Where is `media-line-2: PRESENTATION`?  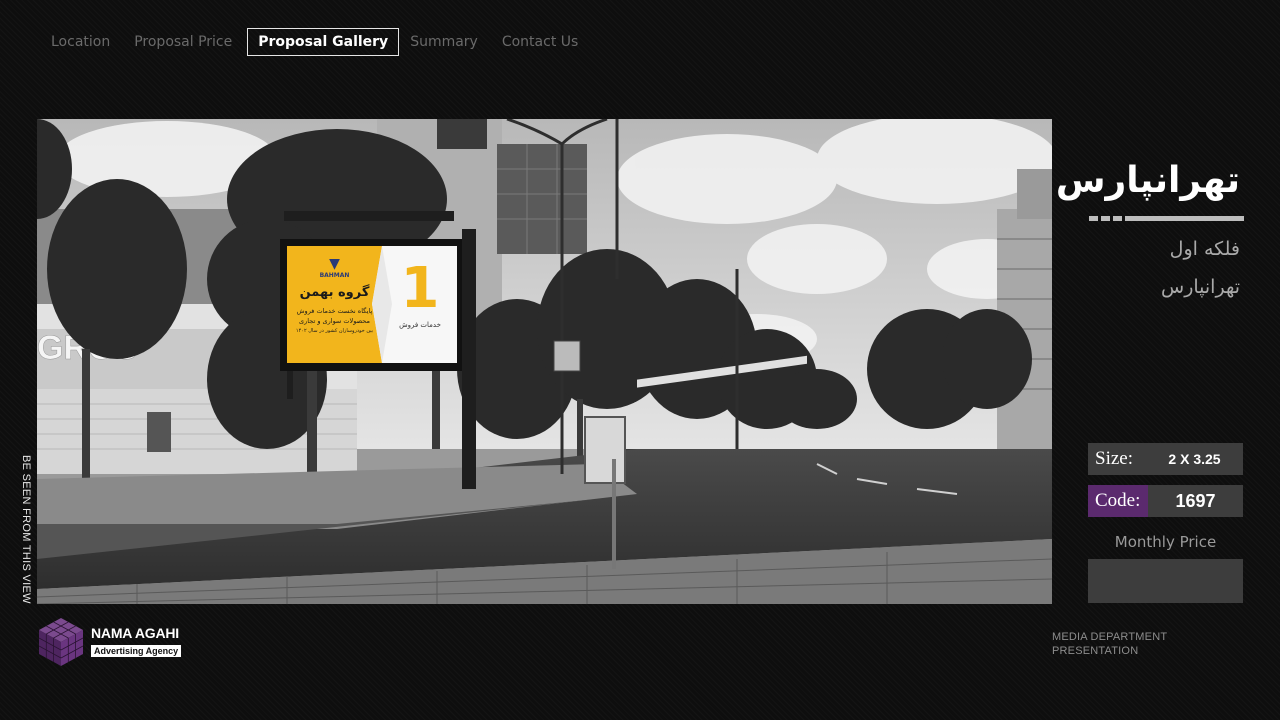 media-line-2: PRESENTATION is located at coordinates (1095, 651).